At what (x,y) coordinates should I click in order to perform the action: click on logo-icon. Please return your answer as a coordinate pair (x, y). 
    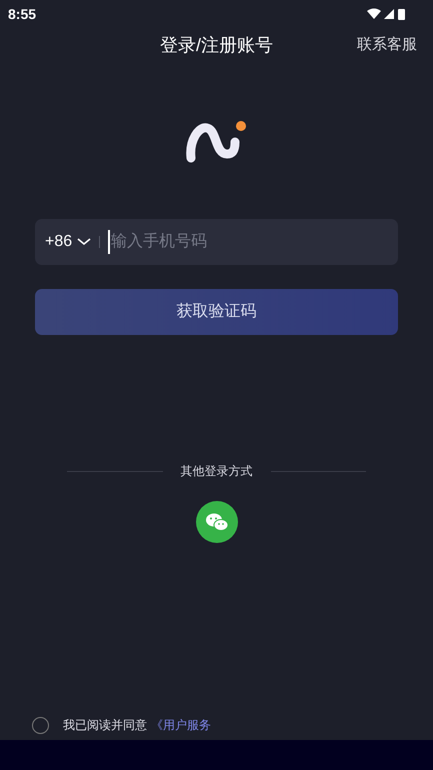
    Looking at the image, I should click on (216, 142).